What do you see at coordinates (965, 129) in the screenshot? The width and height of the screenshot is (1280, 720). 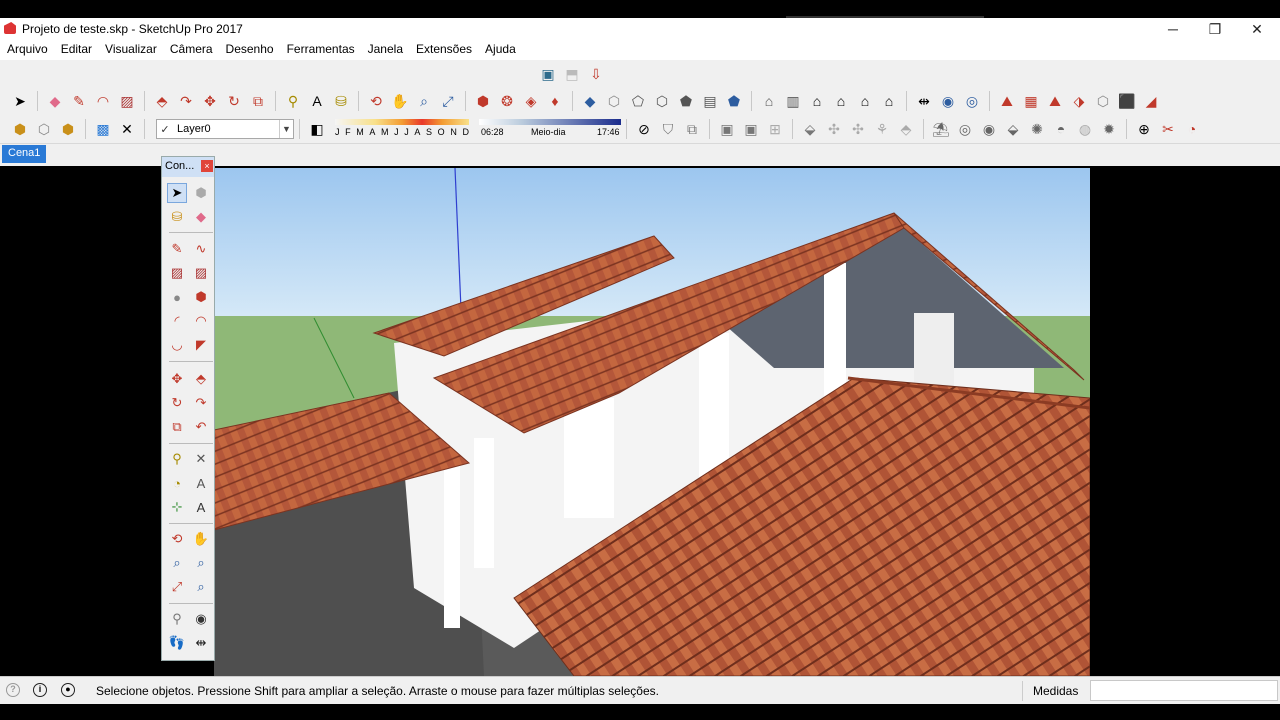 I see `style-profiles-icon: ◎` at bounding box center [965, 129].